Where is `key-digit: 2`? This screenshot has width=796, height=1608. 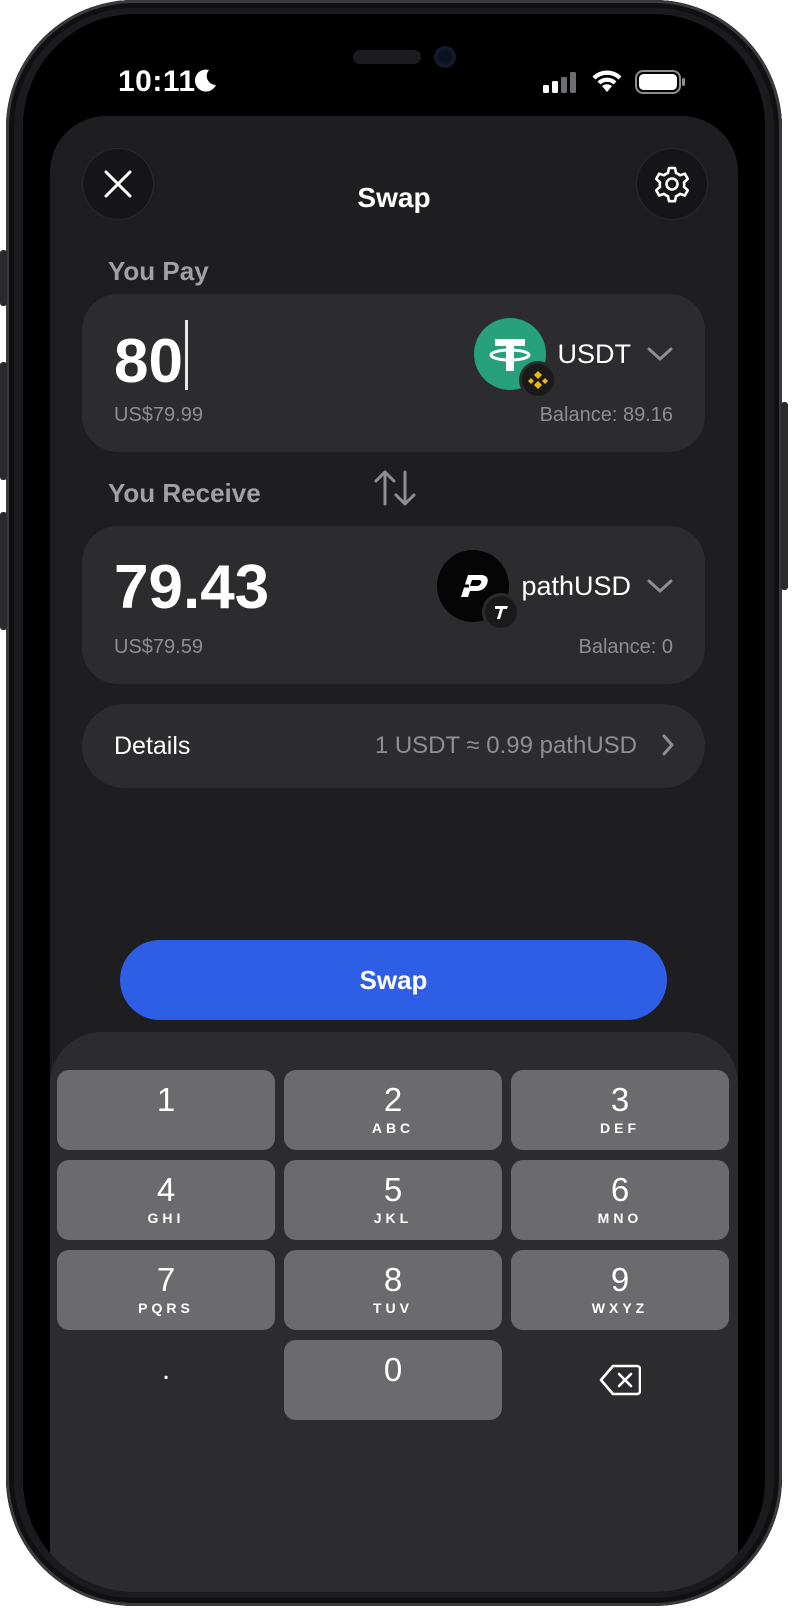
key-digit: 2 is located at coordinates (393, 1099).